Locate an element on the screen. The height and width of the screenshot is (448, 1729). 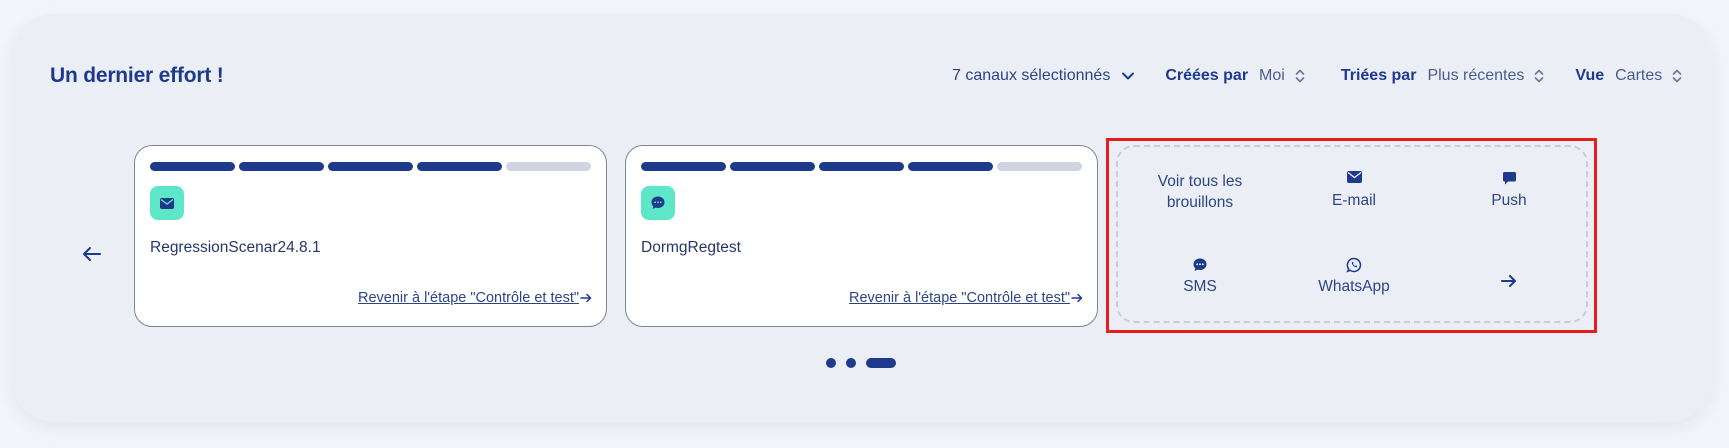
sorted-by-select: Triées par Plus récentes is located at coordinates (1445, 76).